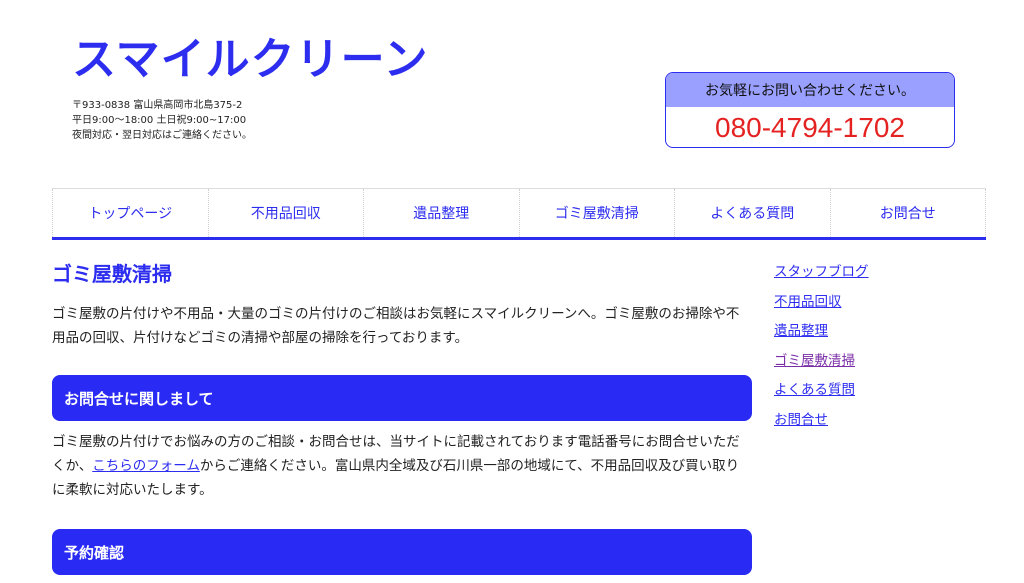  Describe the element at coordinates (821, 303) in the screenshot. I see `sidebar-link-junk-removal: 不用品回収` at that location.